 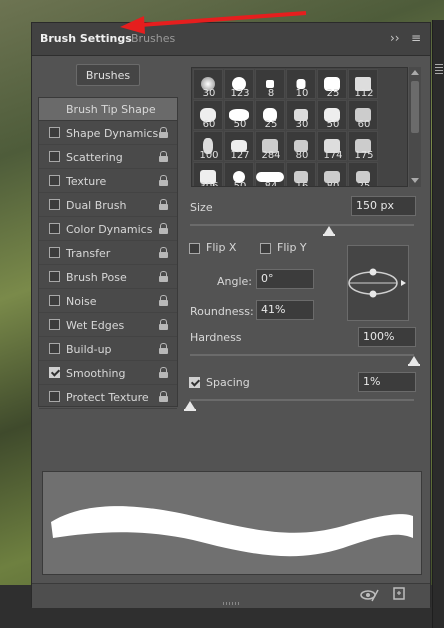 What do you see at coordinates (94, 157) in the screenshot?
I see `option-label: Scattering` at bounding box center [94, 157].